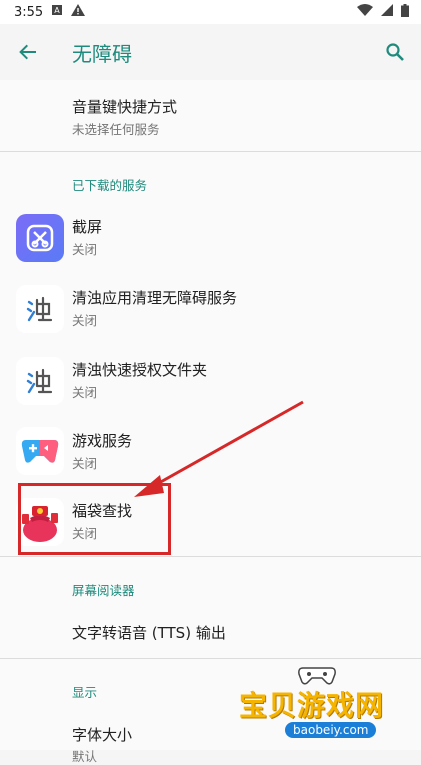 This screenshot has height=765, width=421. Describe the element at coordinates (155, 298) in the screenshot. I see `list-item-title: 清浊应用清理无障碍服务` at that location.